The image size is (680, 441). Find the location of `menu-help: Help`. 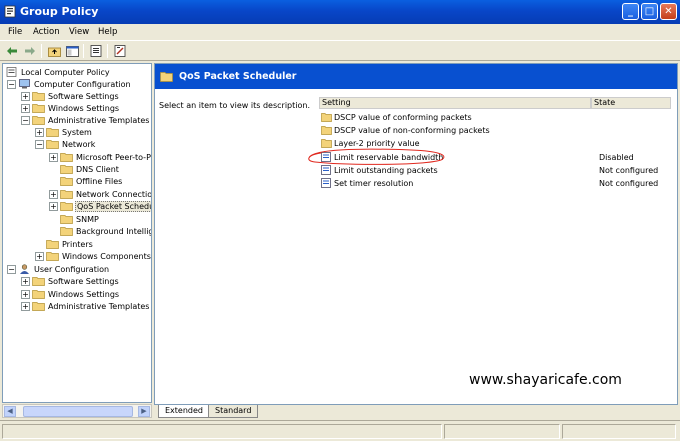

menu-help: Help is located at coordinates (107, 32).